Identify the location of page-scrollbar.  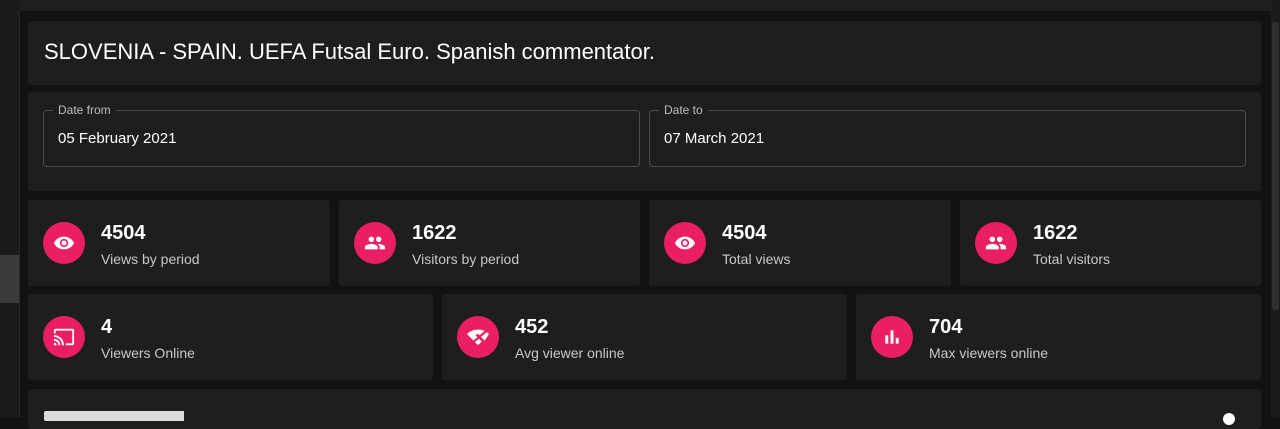
(1275, 208).